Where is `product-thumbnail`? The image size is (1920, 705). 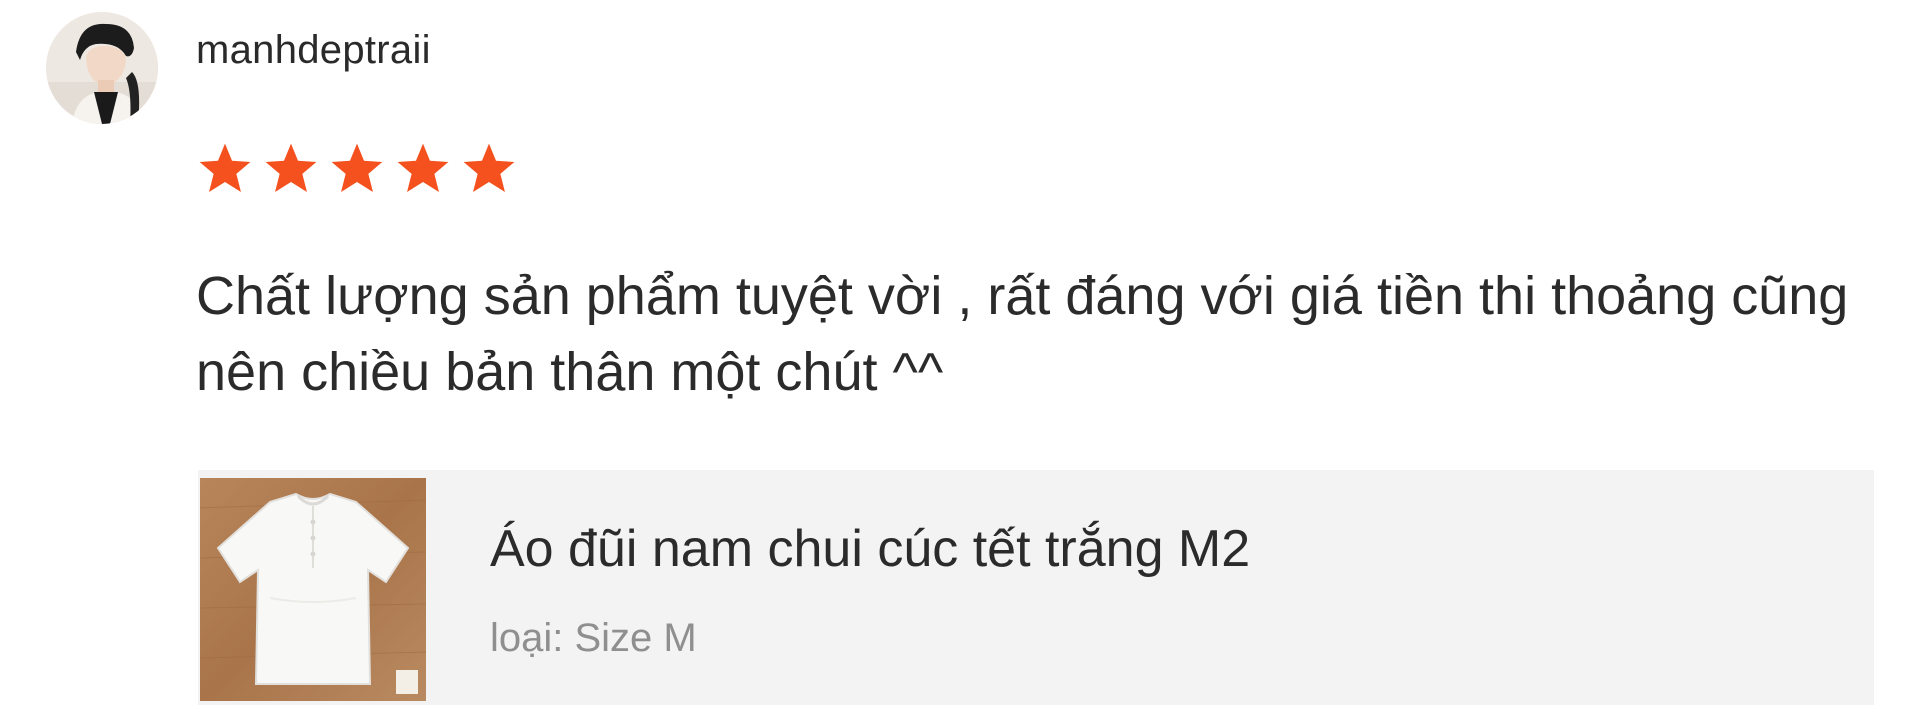
product-thumbnail is located at coordinates (313, 589).